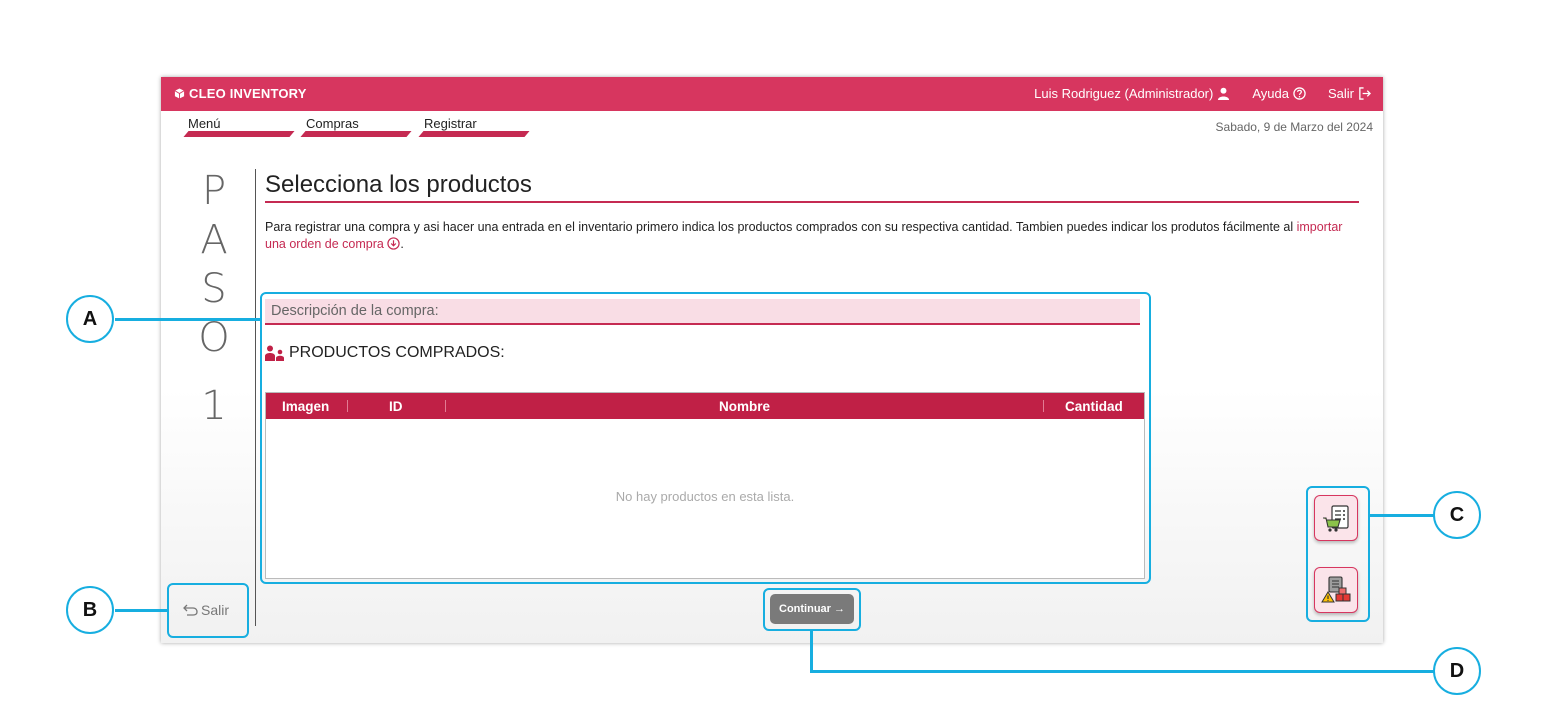 The width and height of the screenshot is (1545, 720). I want to click on help-label: Ayuda, so click(1270, 93).